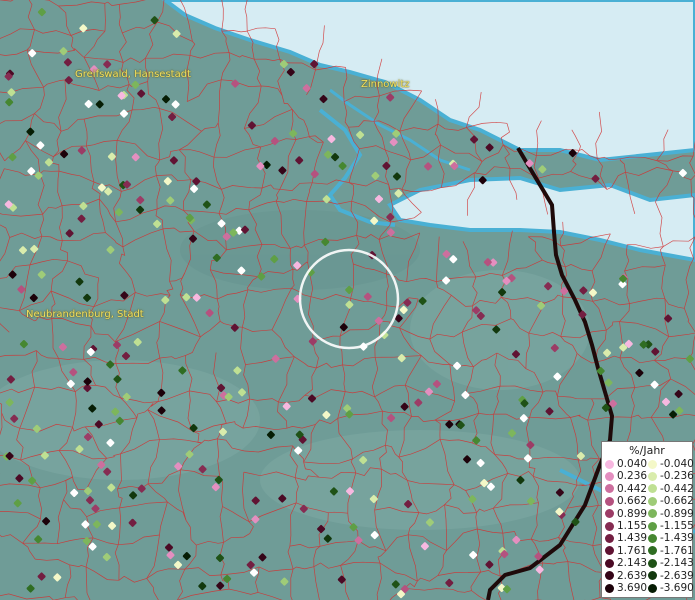  What do you see at coordinates (677, 563) in the screenshot?
I see `legend-value: -2.143` at bounding box center [677, 563].